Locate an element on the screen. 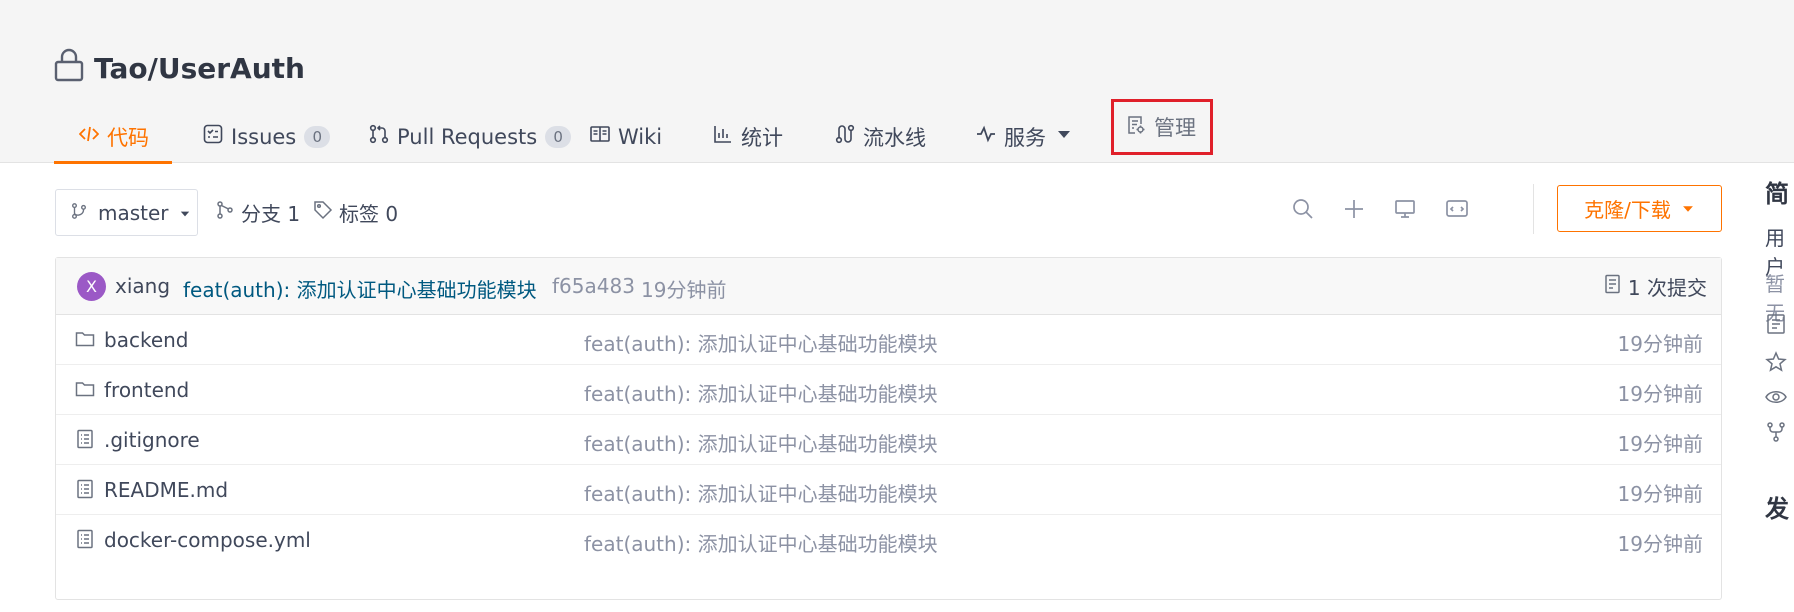  tab-services-dropdown: 服务 is located at coordinates (1025, 136).